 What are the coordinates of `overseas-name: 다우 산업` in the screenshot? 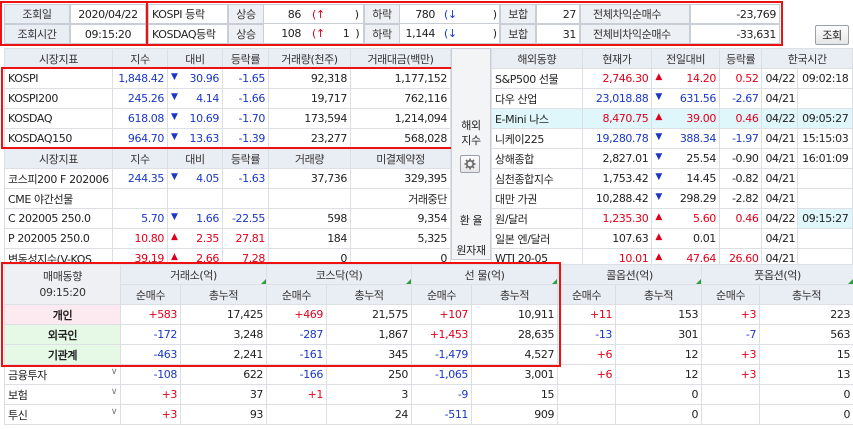 It's located at (537, 98).